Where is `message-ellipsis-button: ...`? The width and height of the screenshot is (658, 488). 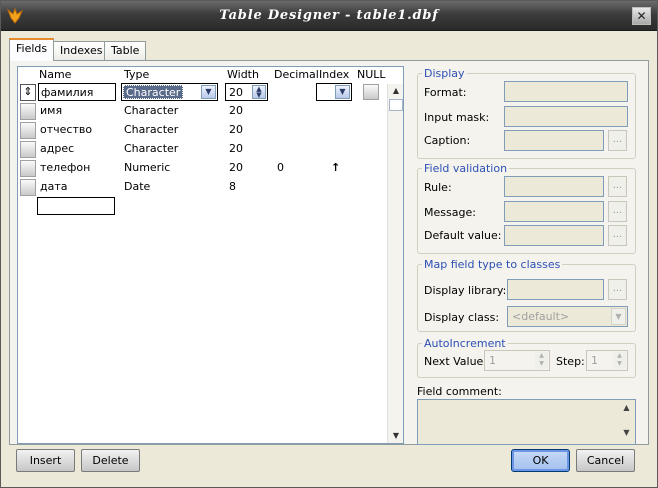
message-ellipsis-button: ... is located at coordinates (617, 211).